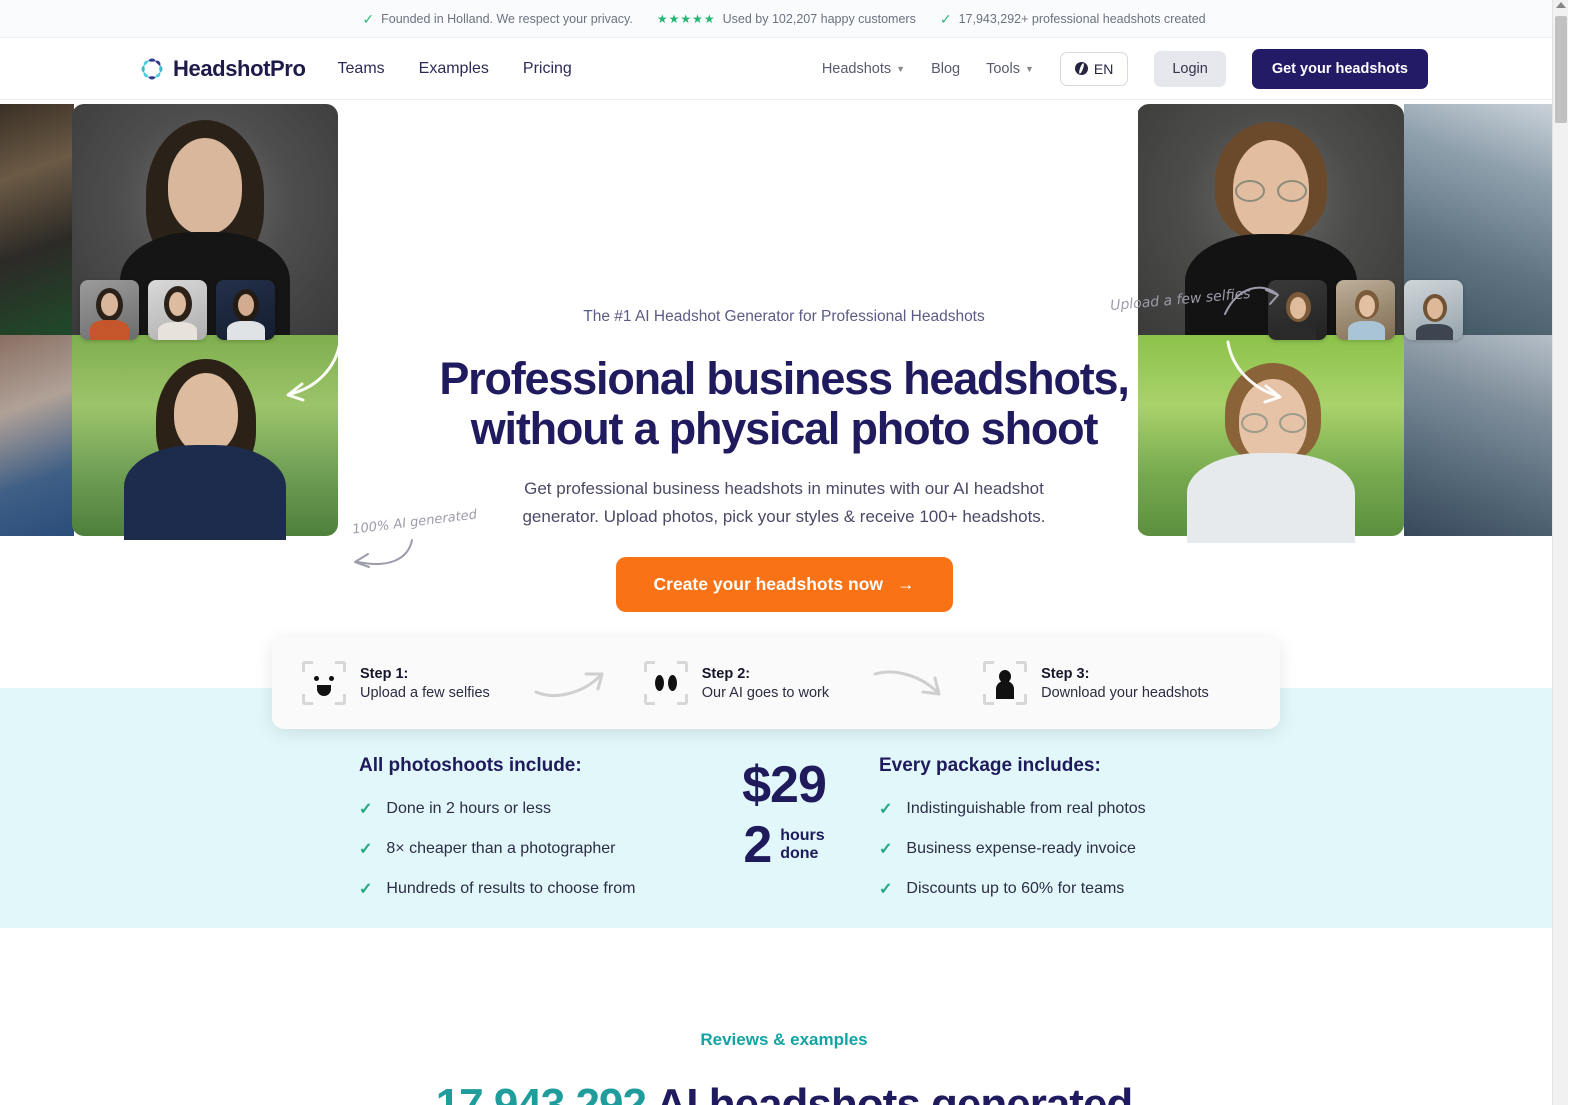 Image resolution: width=1584 pixels, height=1105 pixels. I want to click on nav-dropdown-headshots-label: Headshots, so click(856, 68).